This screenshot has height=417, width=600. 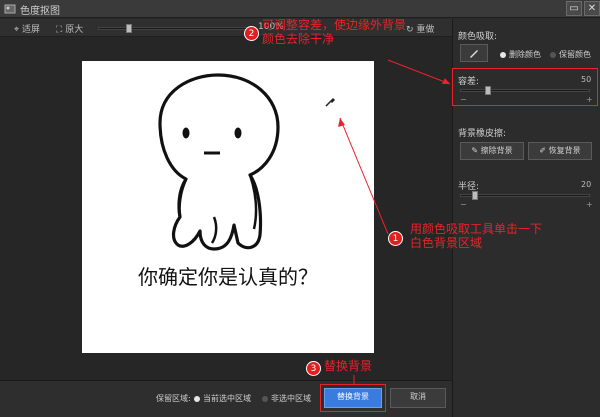 What do you see at coordinates (395, 238) in the screenshot?
I see `step1-badge: 1` at bounding box center [395, 238].